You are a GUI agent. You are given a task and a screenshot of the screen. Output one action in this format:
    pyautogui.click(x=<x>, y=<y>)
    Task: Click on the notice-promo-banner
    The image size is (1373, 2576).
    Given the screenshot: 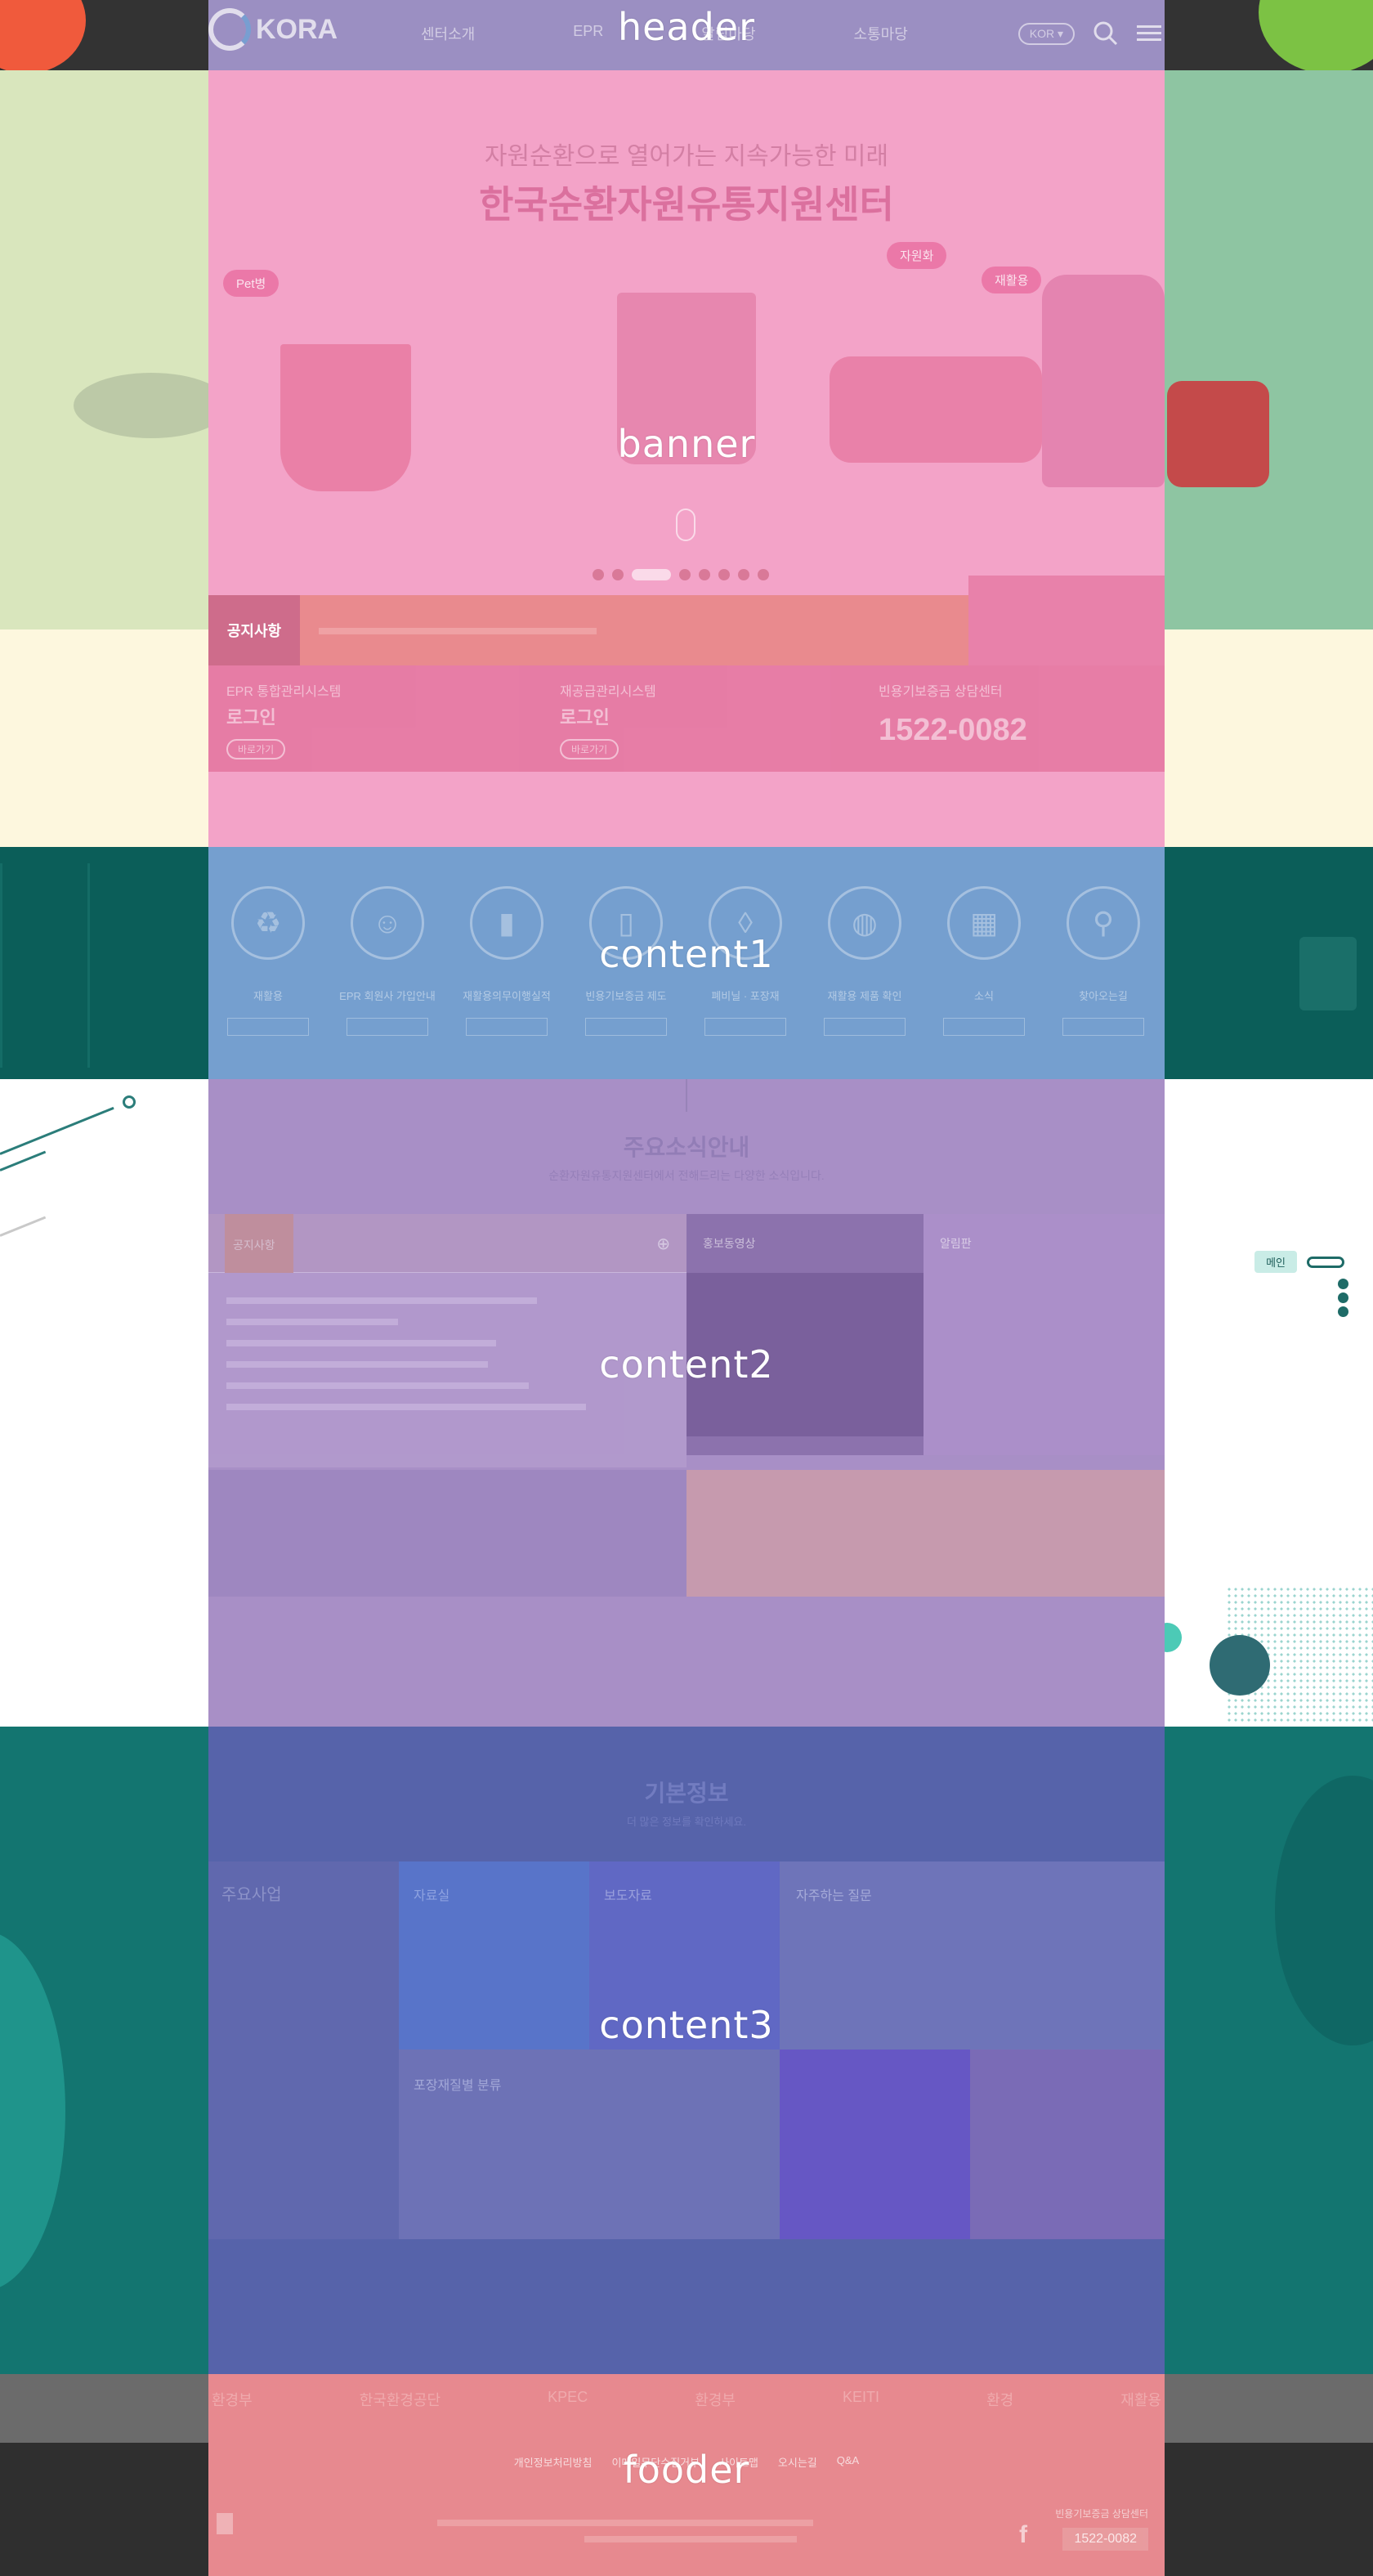 What is the action you would take?
    pyautogui.click(x=1066, y=620)
    